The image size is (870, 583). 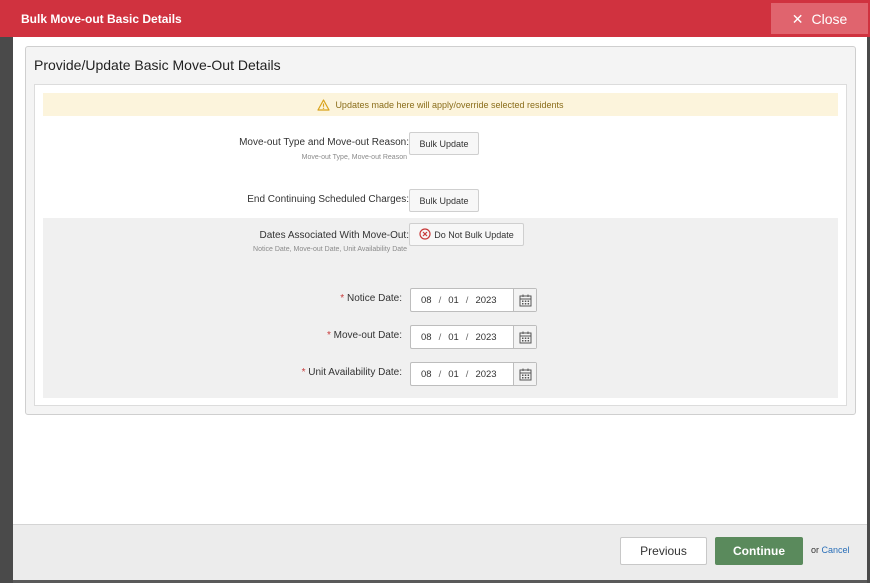 What do you see at coordinates (759, 551) in the screenshot?
I see `continue-button: Continue` at bounding box center [759, 551].